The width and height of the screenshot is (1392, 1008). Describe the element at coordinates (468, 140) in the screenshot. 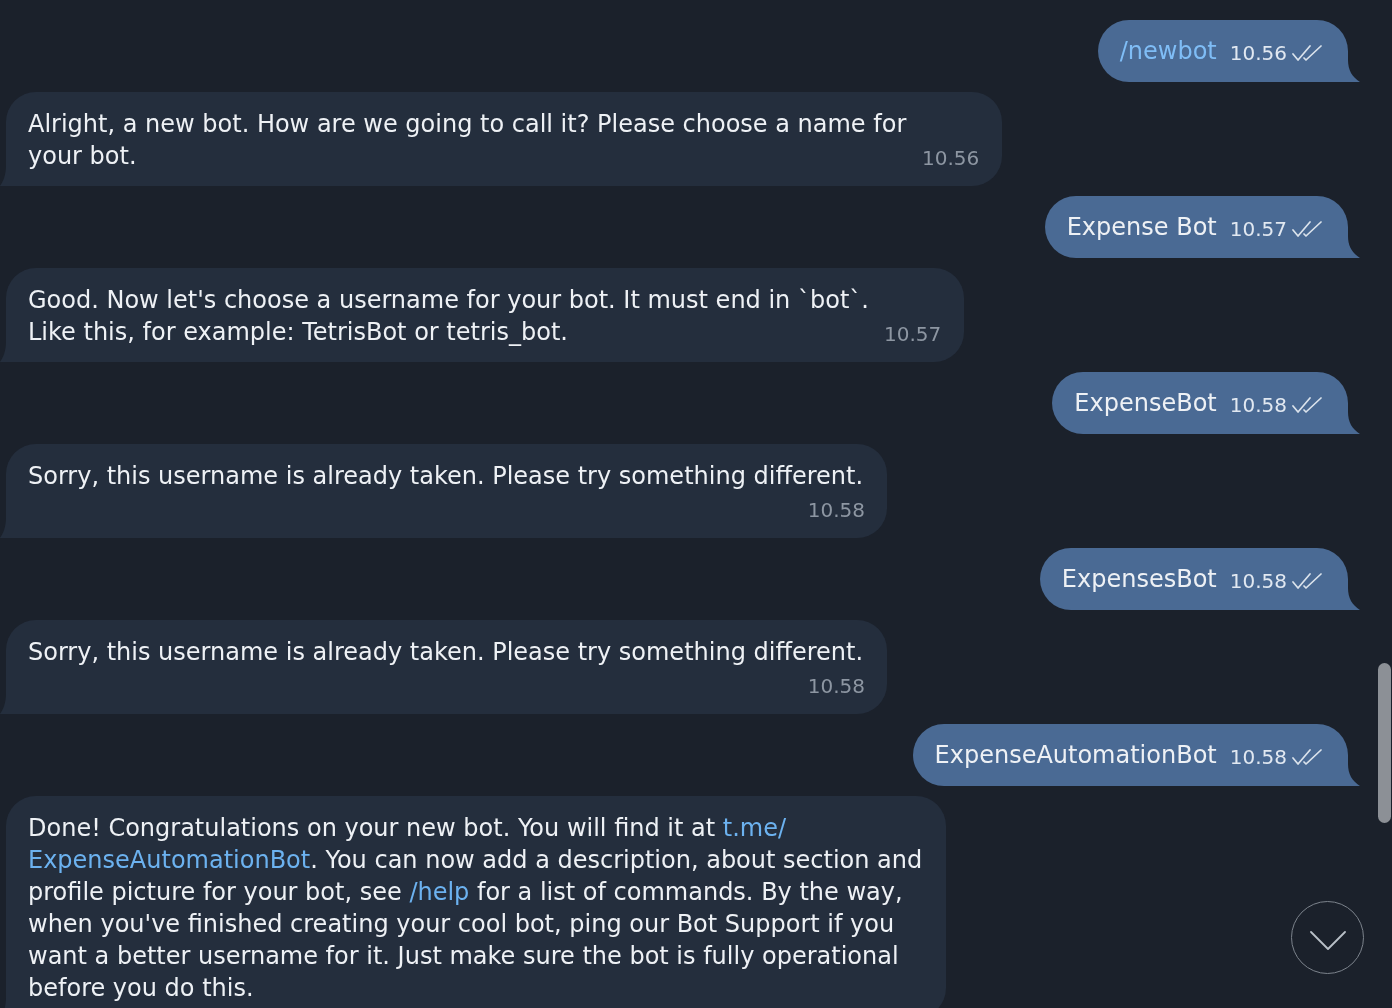

I see `message-text: Alright, a new bot. How are we going to call it? Please choose a name for your bot.` at that location.